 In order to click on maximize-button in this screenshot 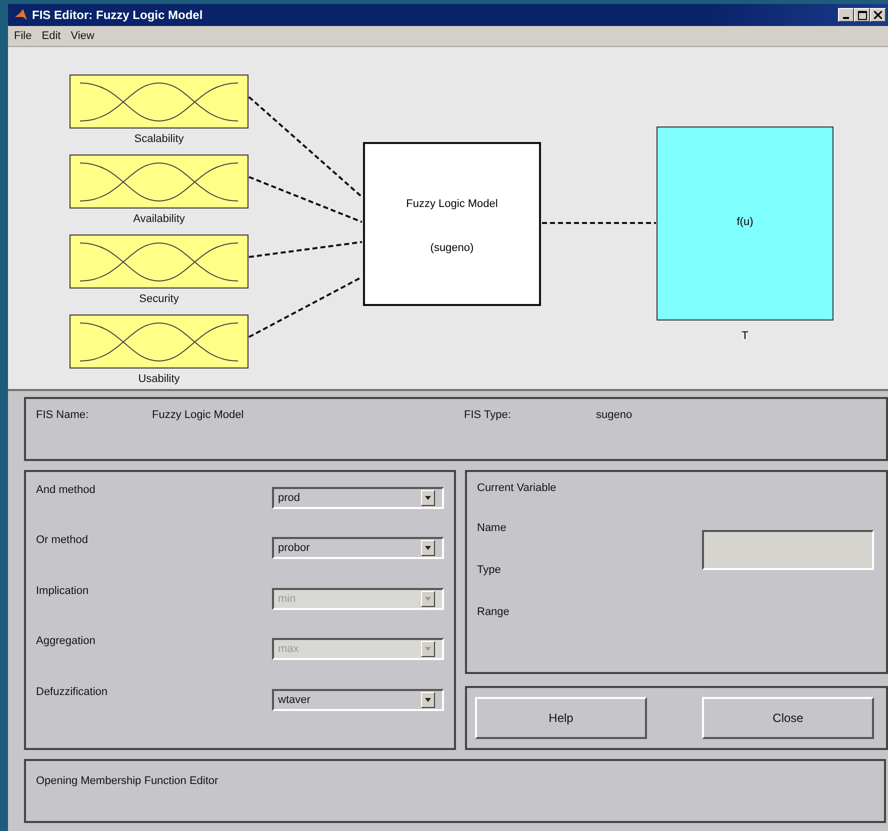, I will do `click(862, 15)`.